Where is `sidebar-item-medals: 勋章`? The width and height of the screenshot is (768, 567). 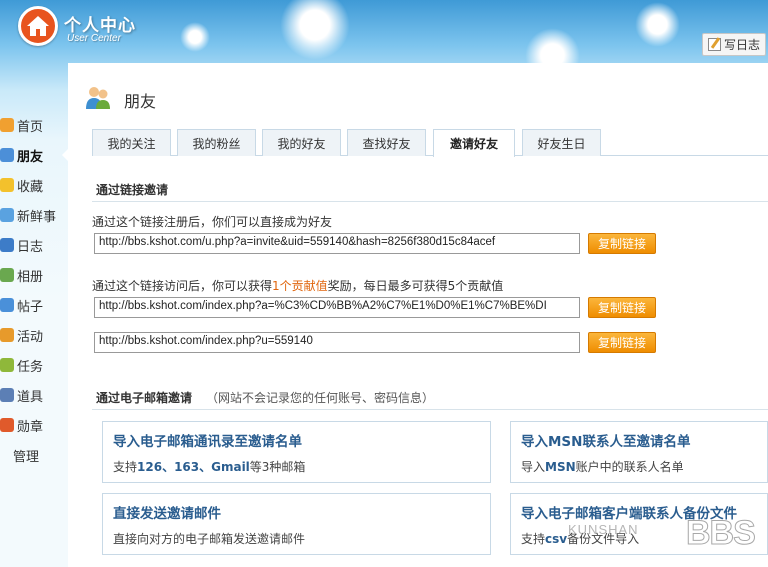
sidebar-item-medals: 勋章 is located at coordinates (34, 425).